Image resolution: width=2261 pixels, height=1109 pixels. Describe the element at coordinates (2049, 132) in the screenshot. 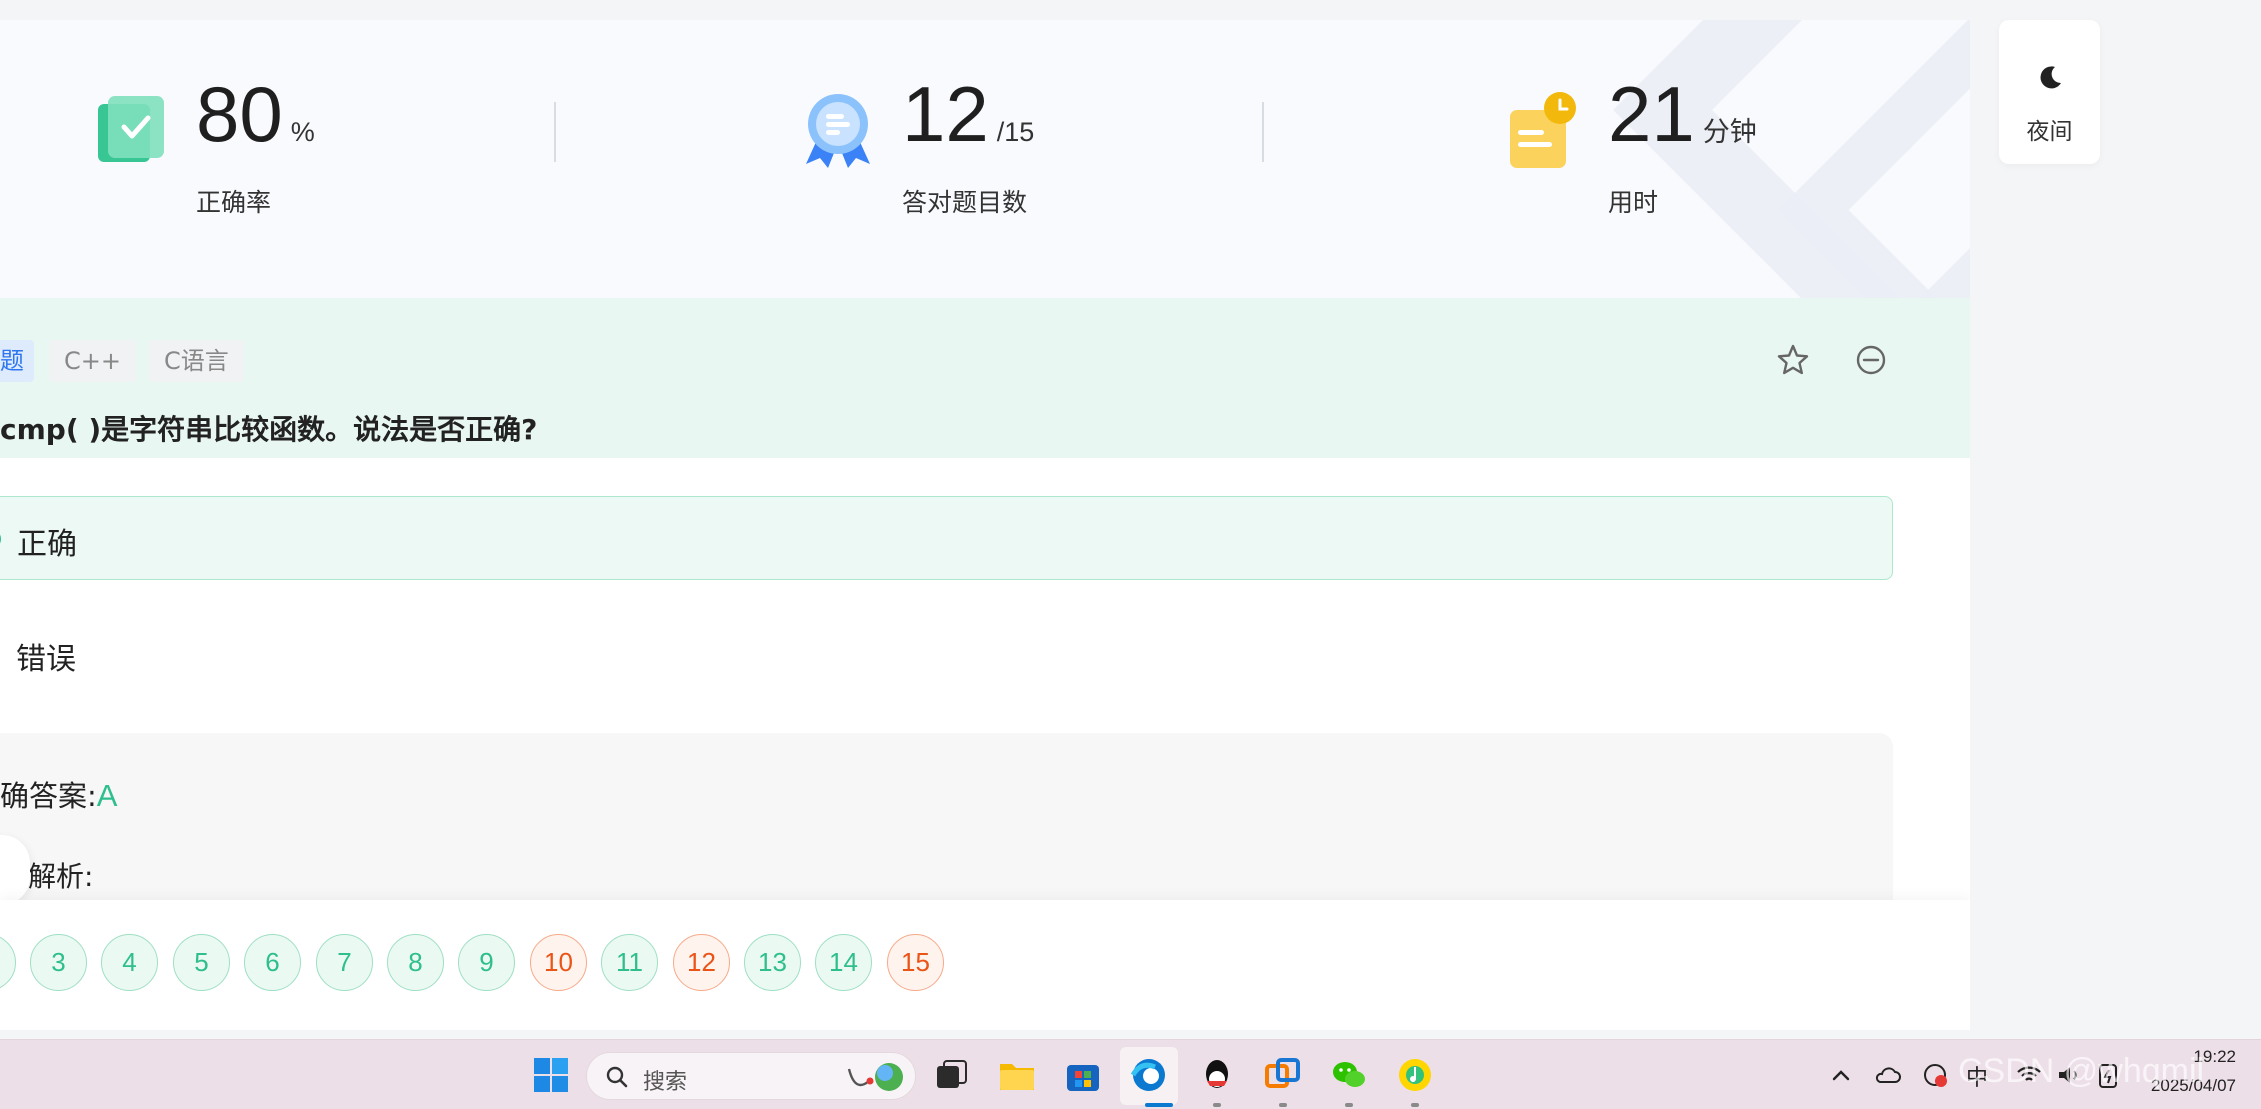

I see `night-mode-label: 夜间` at that location.